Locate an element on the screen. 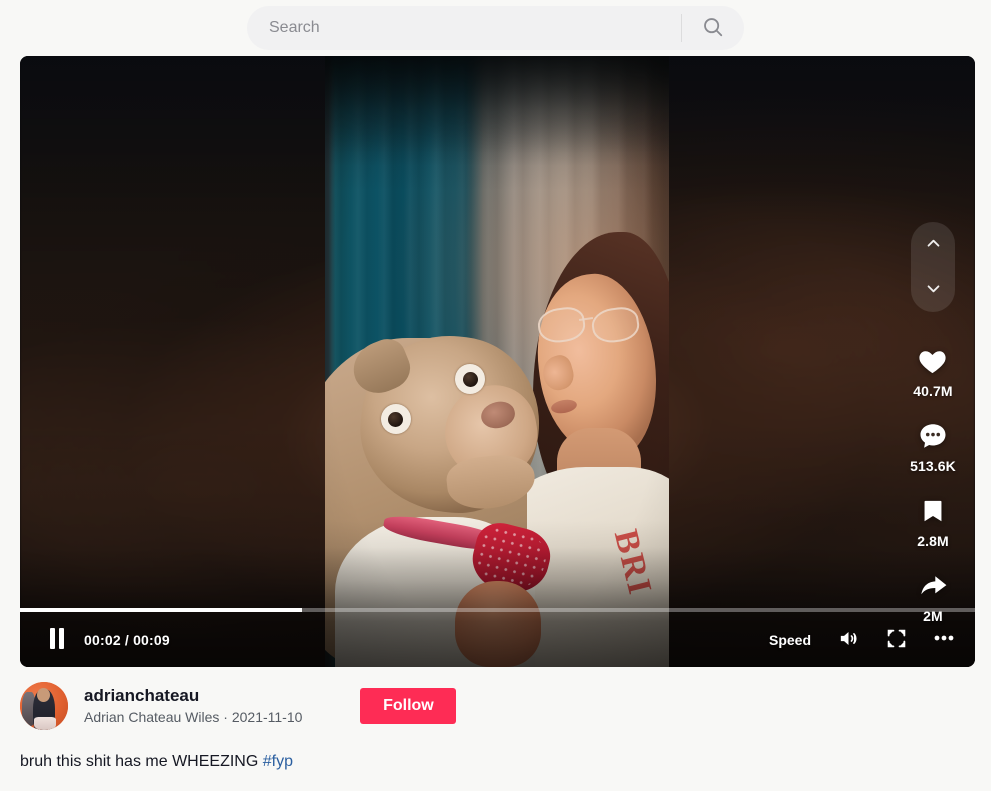 Image resolution: width=991 pixels, height=791 pixels. player-controls-right: Speed is located at coordinates (862, 640).